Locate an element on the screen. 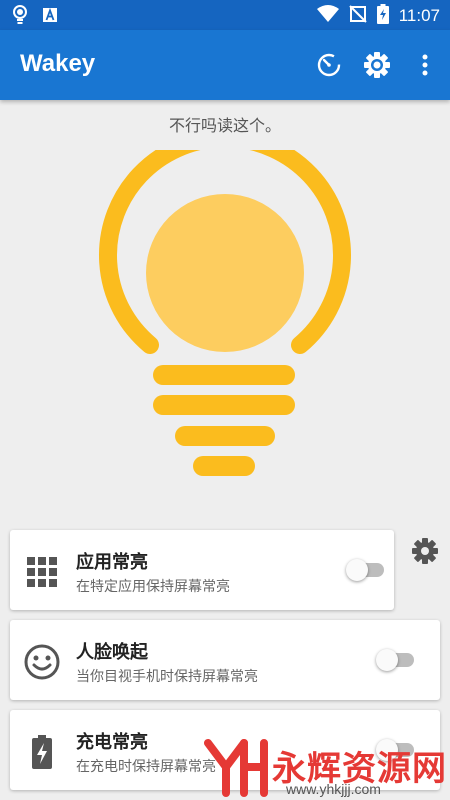 Image resolution: width=450 pixels, height=800 pixels. more-vert-icon is located at coordinates (425, 65).